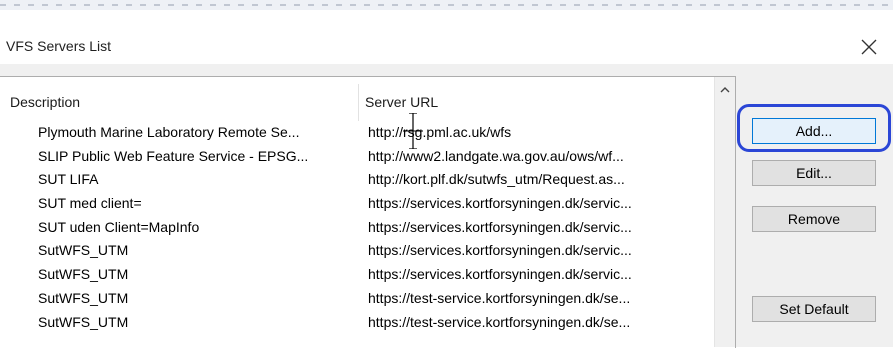 The image size is (893, 348). What do you see at coordinates (357, 99) in the screenshot?
I see `list-header: Description Server URL` at bounding box center [357, 99].